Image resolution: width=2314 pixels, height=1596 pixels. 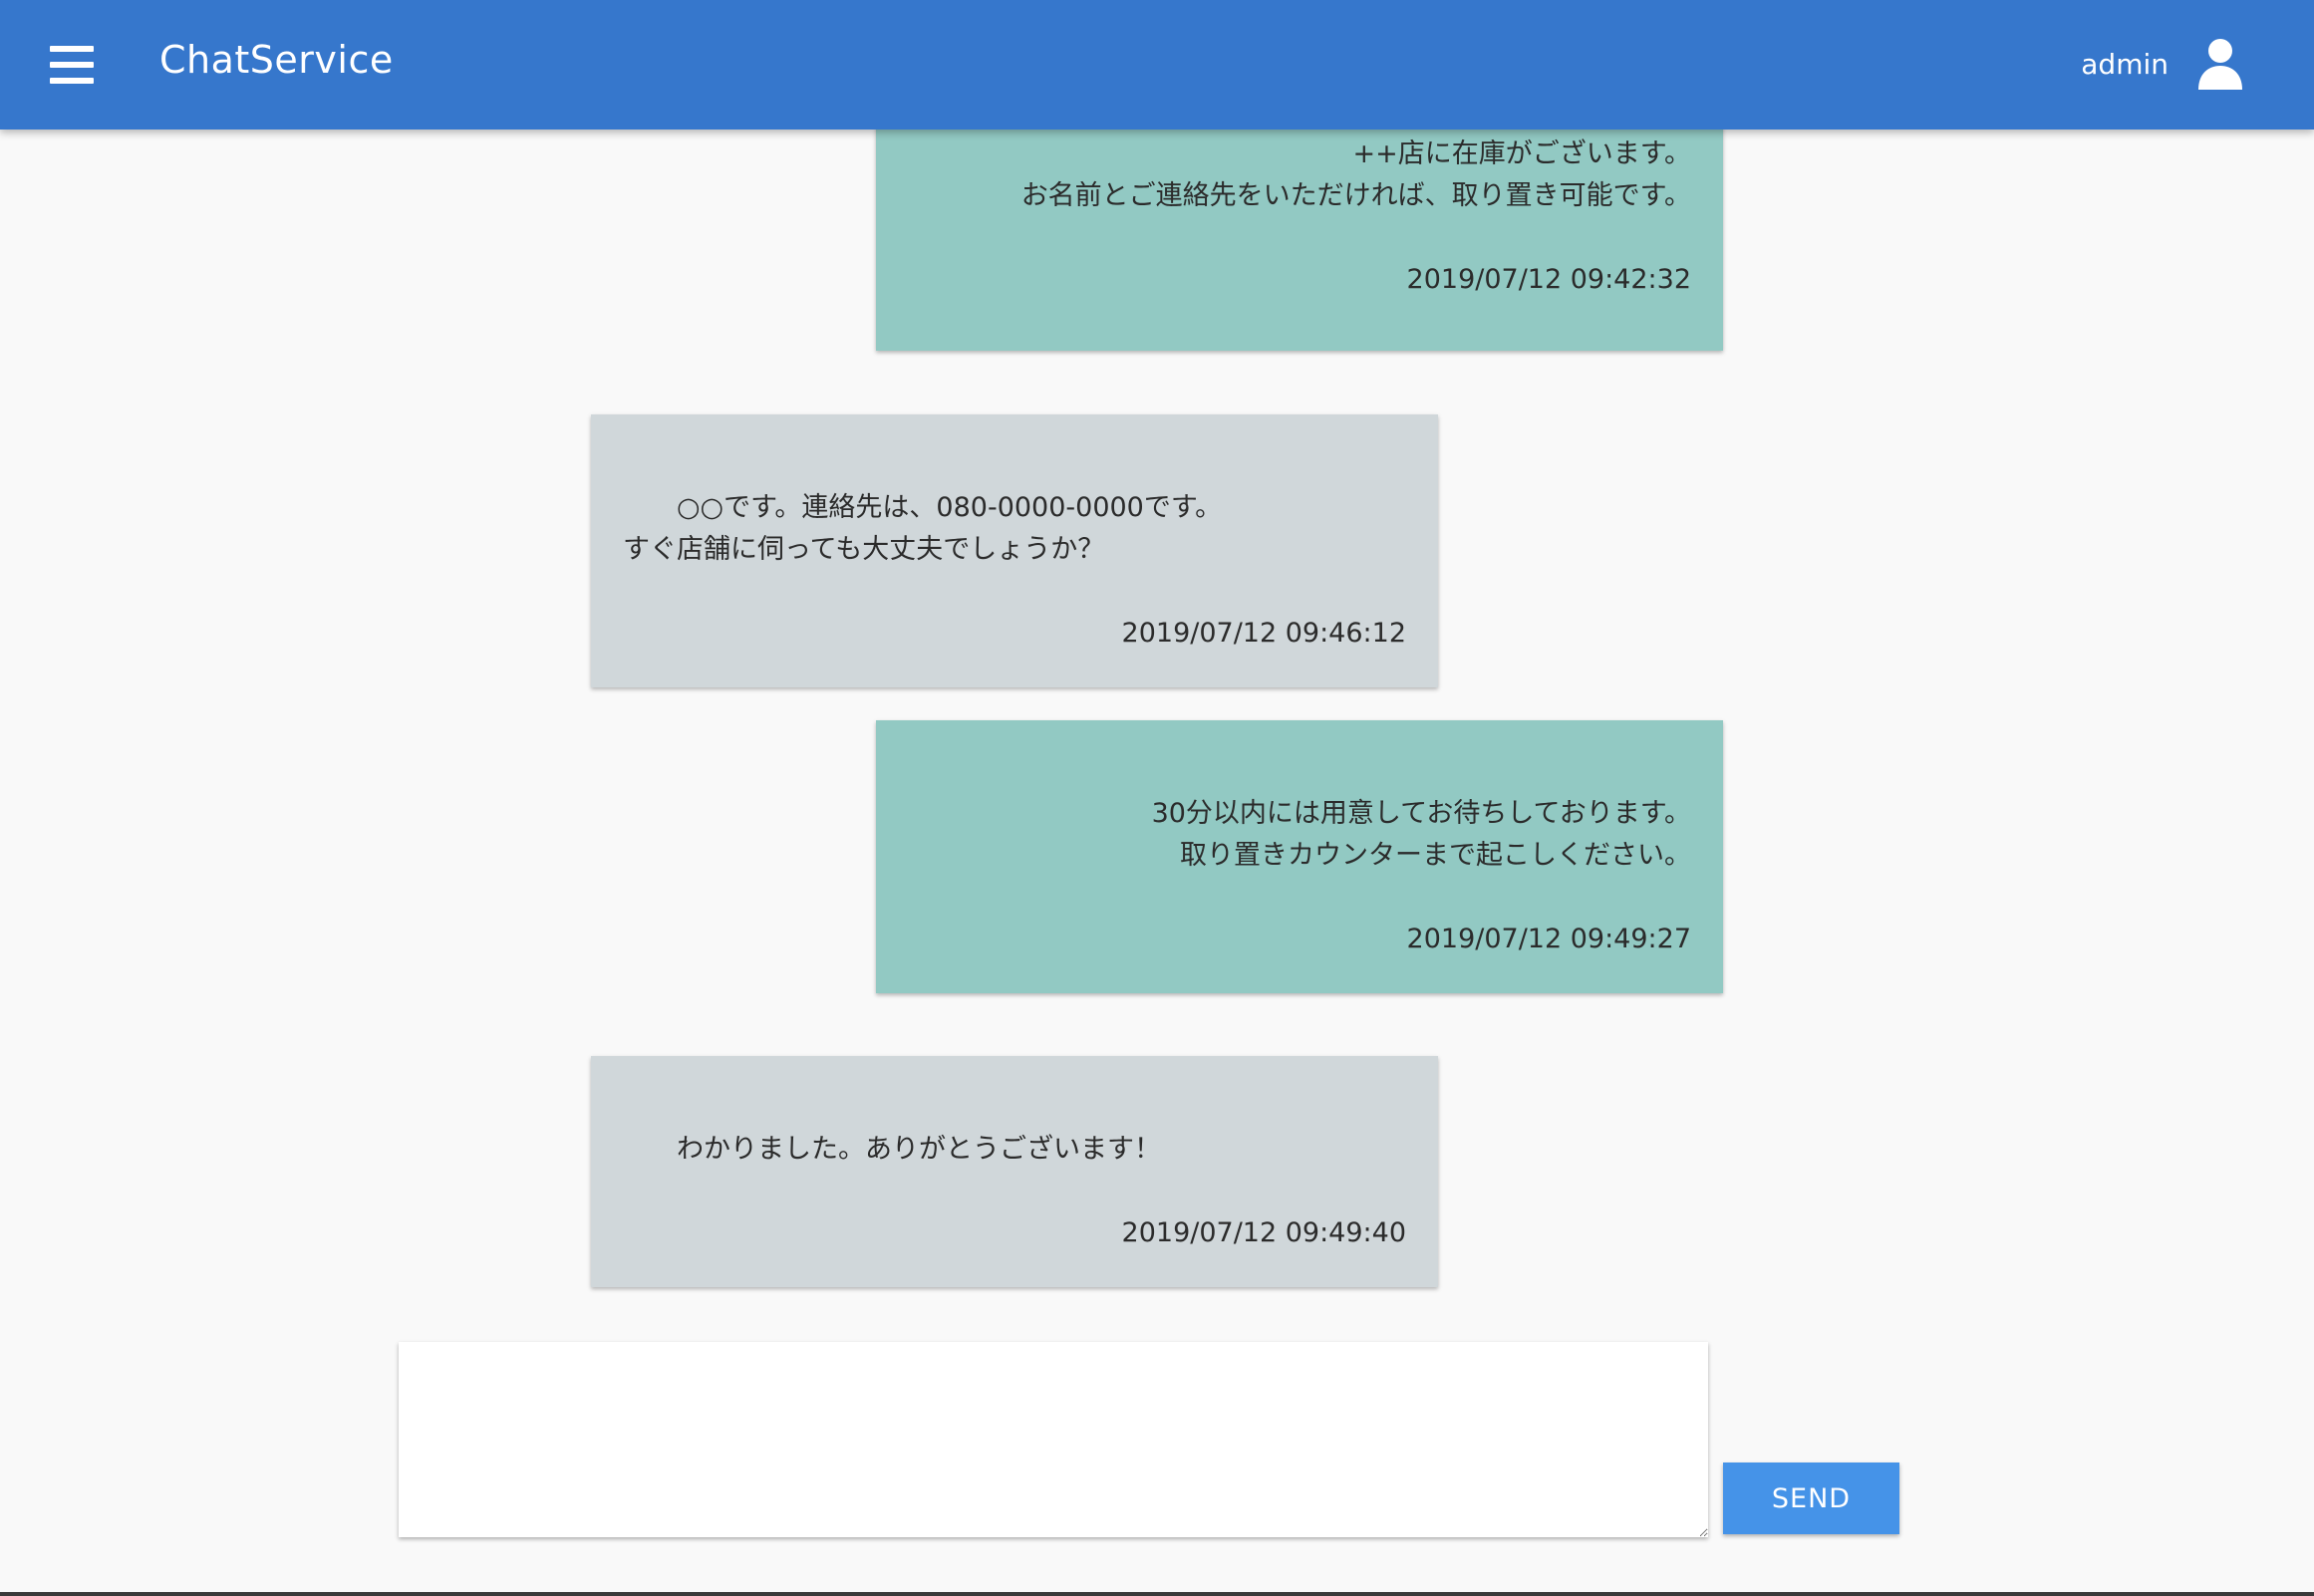 I want to click on app-header: ChatService admin, so click(x=1157, y=65).